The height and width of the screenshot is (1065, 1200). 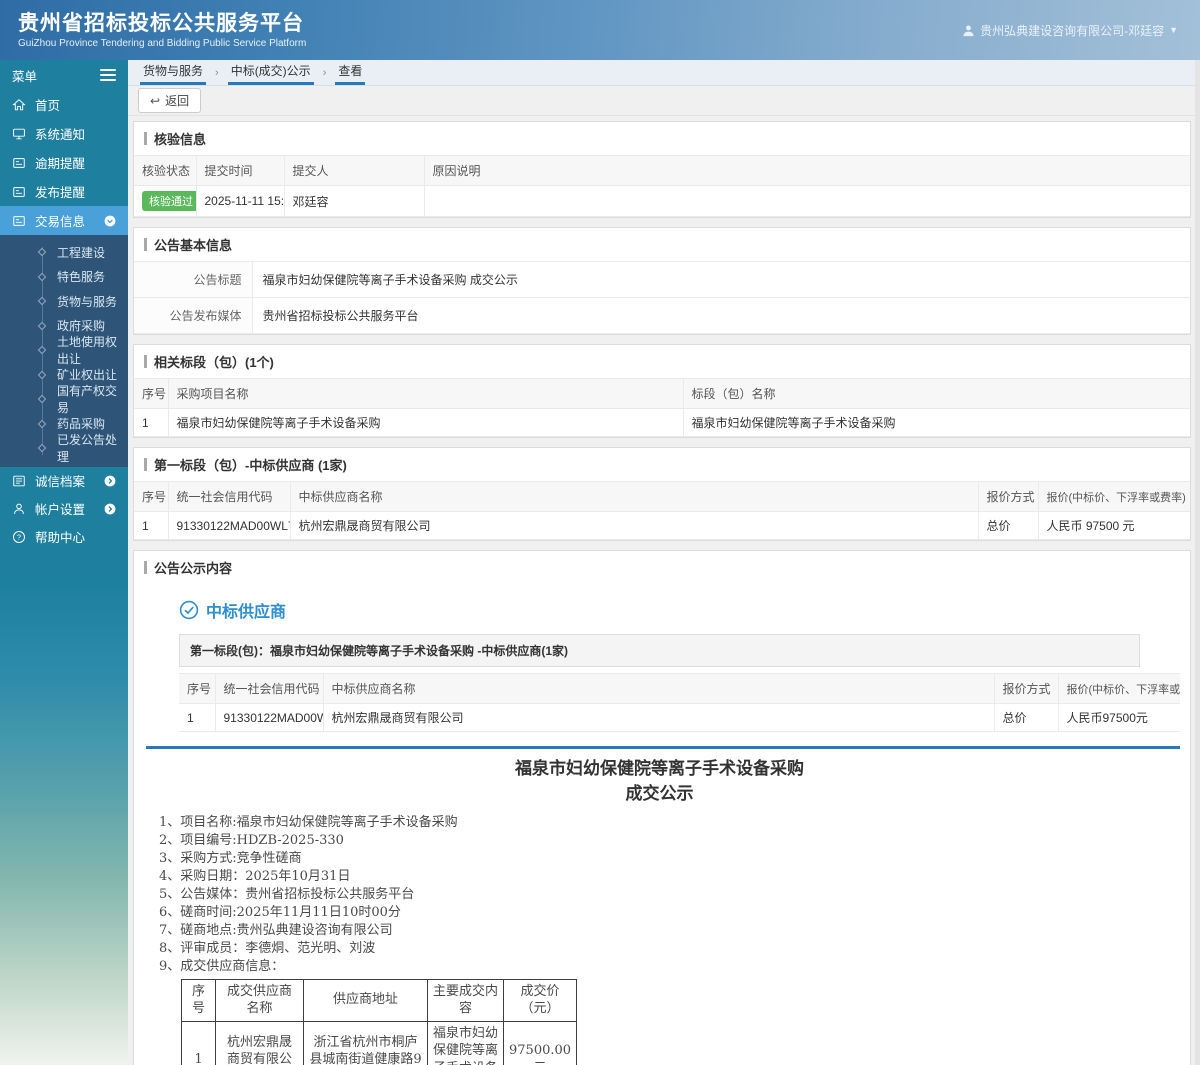 What do you see at coordinates (64, 133) in the screenshot?
I see `sidebar-item-notifications: 系统通知` at bounding box center [64, 133].